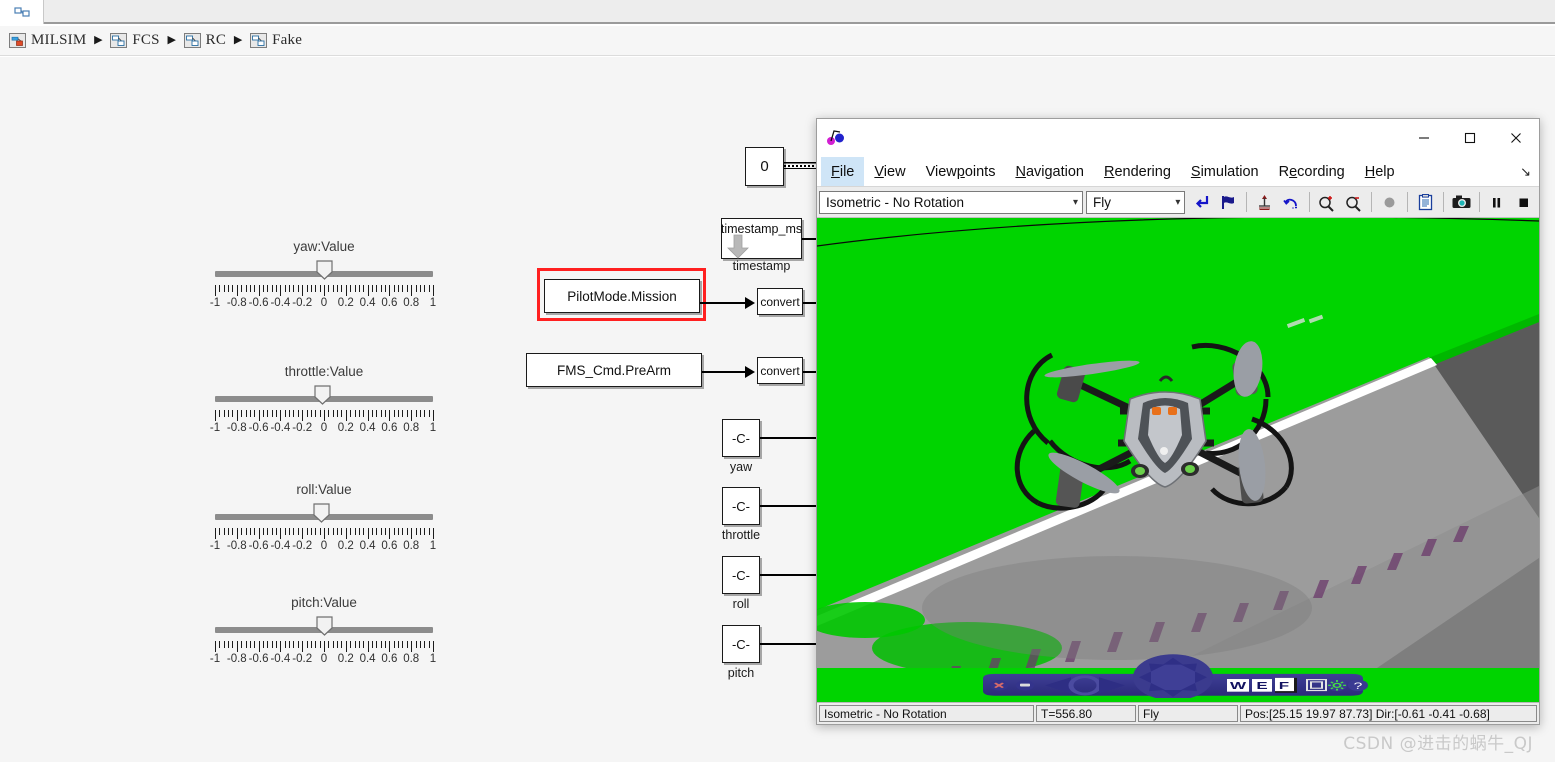 Image resolution: width=1555 pixels, height=762 pixels. I want to click on convert-block-1: convert, so click(780, 301).